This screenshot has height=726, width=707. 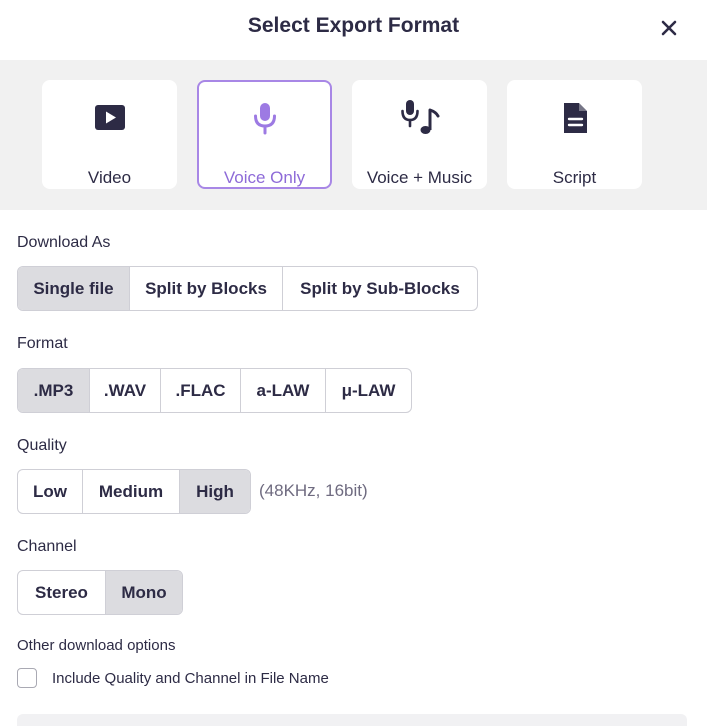 What do you see at coordinates (283, 390) in the screenshot?
I see `format-option-a-law: a-LAW` at bounding box center [283, 390].